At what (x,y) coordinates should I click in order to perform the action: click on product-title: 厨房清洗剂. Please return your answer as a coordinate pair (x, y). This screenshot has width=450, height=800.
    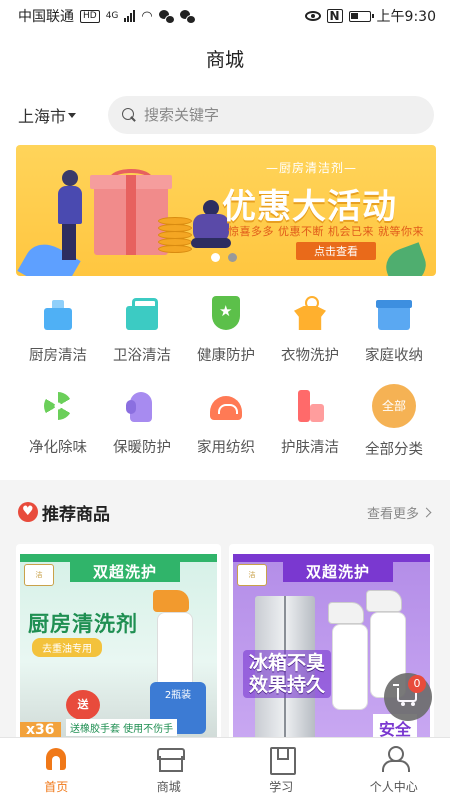
    Looking at the image, I should click on (83, 624).